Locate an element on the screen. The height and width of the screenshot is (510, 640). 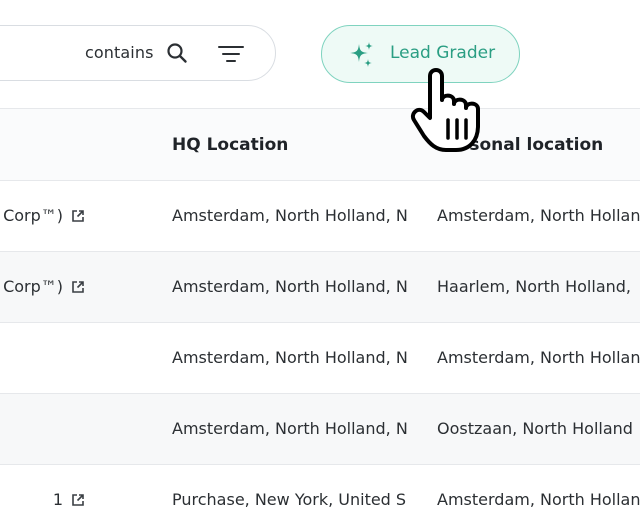
personal-location-cell: Haarlem, North Holland, is located at coordinates (534, 286).